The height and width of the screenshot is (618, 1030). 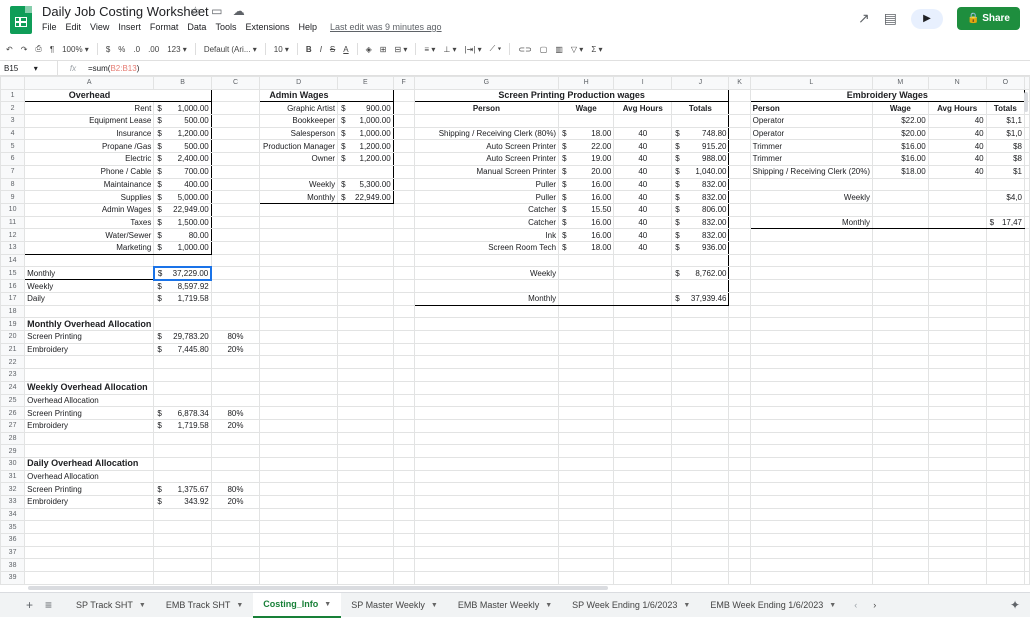 I want to click on cell: $29,783.20, so click(x=182, y=337).